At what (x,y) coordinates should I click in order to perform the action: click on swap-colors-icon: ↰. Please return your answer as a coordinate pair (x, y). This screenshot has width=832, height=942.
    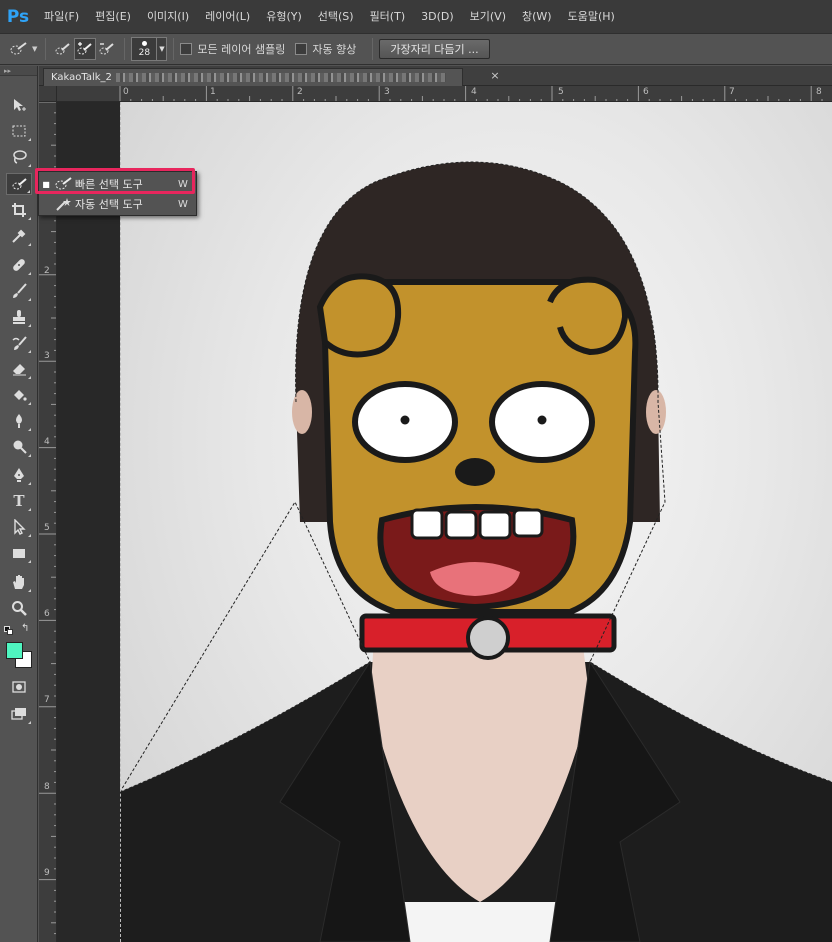
    Looking at the image, I should click on (25, 628).